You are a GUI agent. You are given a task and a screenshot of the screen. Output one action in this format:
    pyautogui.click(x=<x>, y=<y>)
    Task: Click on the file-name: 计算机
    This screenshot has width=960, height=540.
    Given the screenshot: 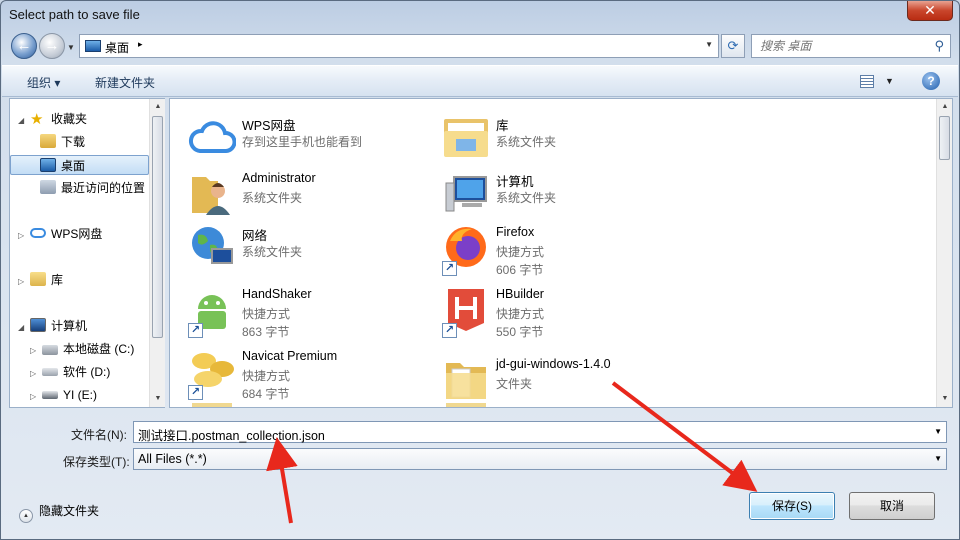 What is the action you would take?
    pyautogui.click(x=515, y=182)
    